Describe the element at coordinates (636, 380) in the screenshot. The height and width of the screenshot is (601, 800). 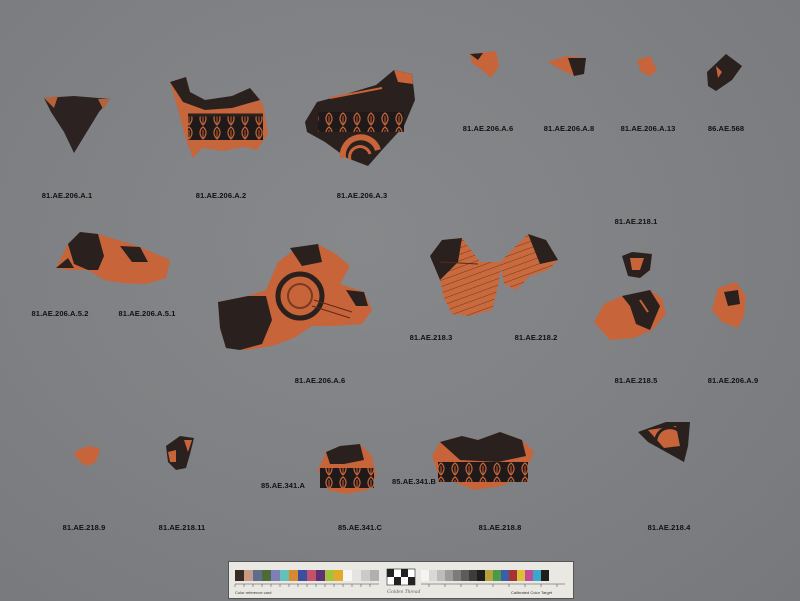
I see `label-81-ae-218-5: 81.AE.218.5` at that location.